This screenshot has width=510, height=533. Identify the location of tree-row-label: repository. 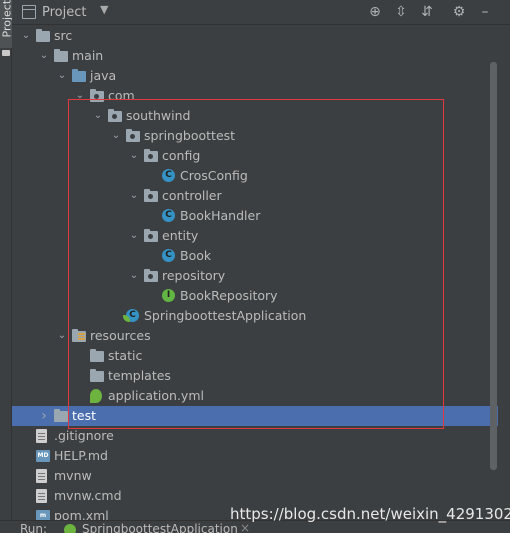
(194, 275).